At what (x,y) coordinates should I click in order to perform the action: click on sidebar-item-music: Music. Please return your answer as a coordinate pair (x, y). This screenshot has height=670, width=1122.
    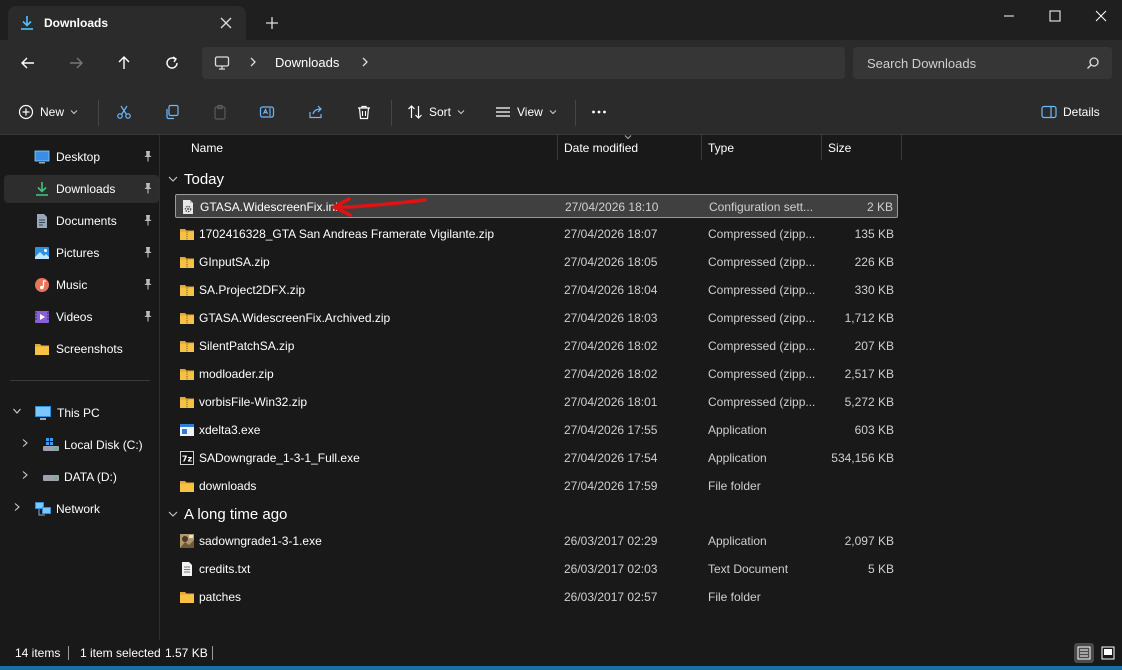
    Looking at the image, I should click on (81, 285).